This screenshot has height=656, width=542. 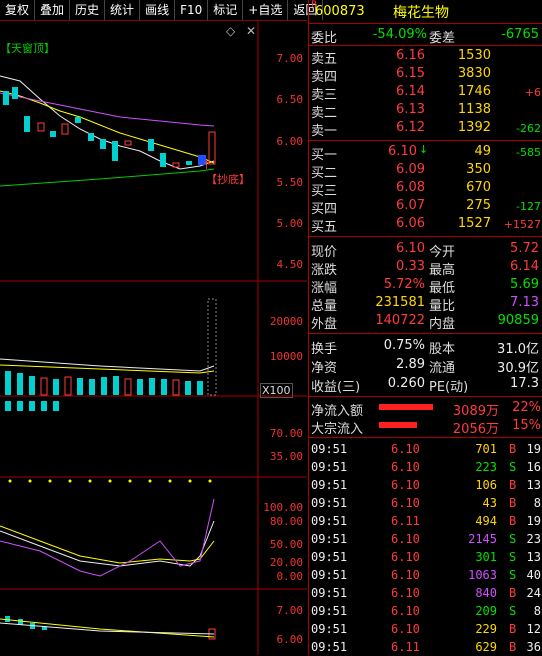 What do you see at coordinates (290, 639) in the screenshot?
I see `mini-axis-label: 6.00` at bounding box center [290, 639].